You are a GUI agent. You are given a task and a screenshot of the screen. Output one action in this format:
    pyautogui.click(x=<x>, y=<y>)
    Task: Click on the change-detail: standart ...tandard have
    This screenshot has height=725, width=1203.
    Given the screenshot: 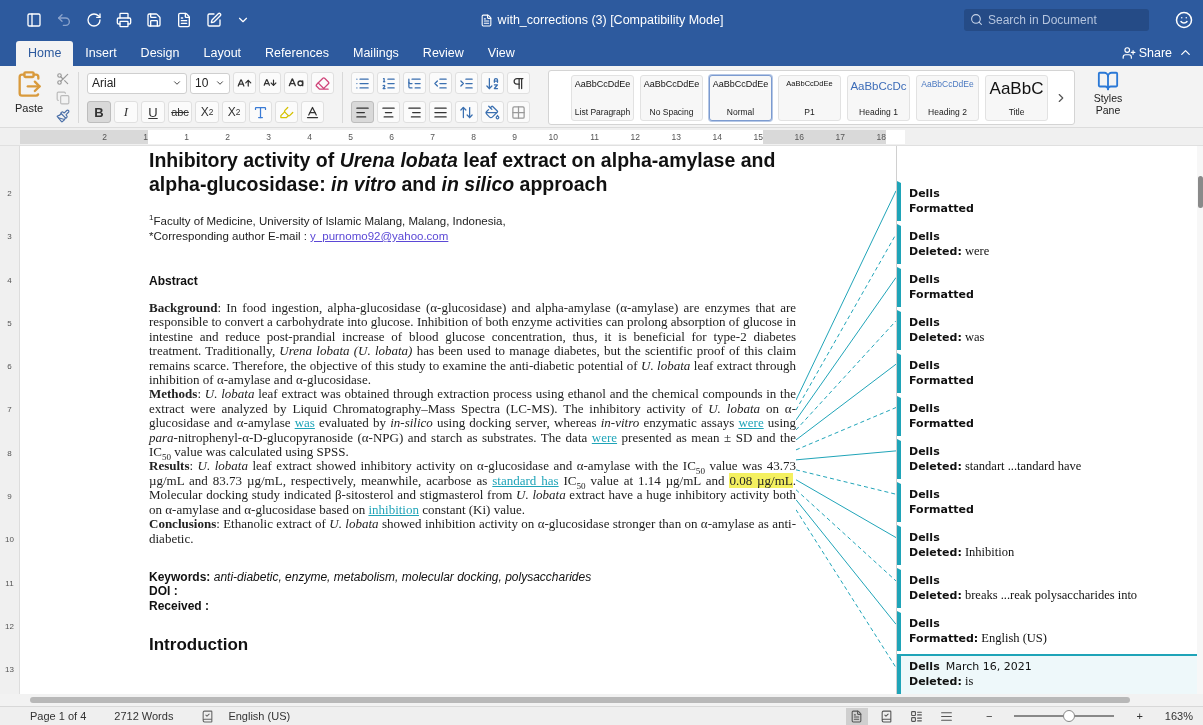 What is the action you would take?
    pyautogui.click(x=1022, y=466)
    